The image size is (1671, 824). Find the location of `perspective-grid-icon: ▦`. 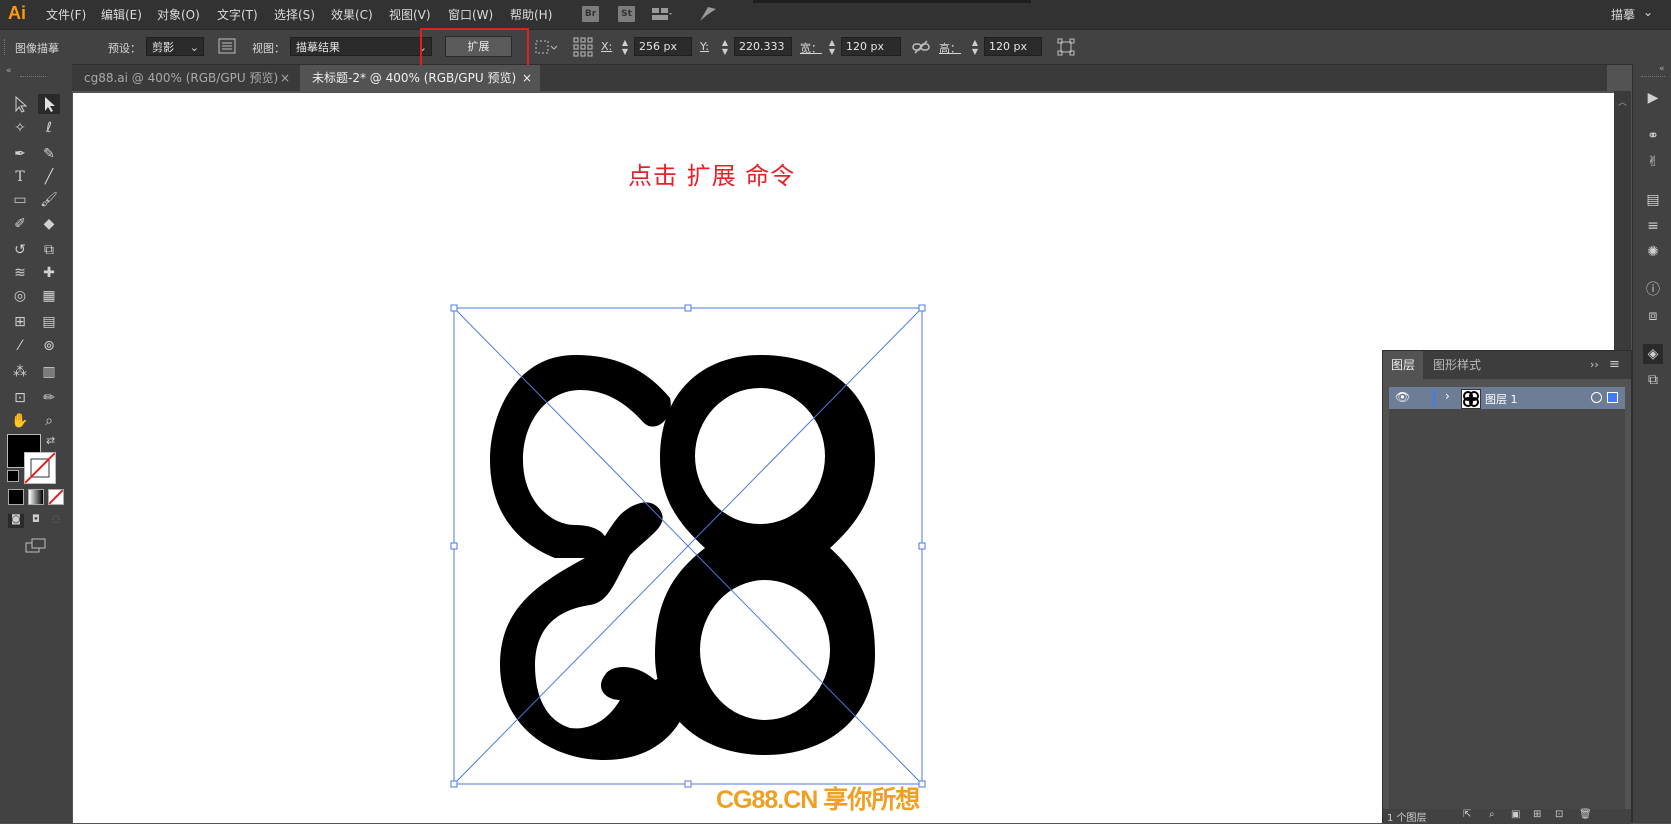

perspective-grid-icon: ▦ is located at coordinates (49, 296).